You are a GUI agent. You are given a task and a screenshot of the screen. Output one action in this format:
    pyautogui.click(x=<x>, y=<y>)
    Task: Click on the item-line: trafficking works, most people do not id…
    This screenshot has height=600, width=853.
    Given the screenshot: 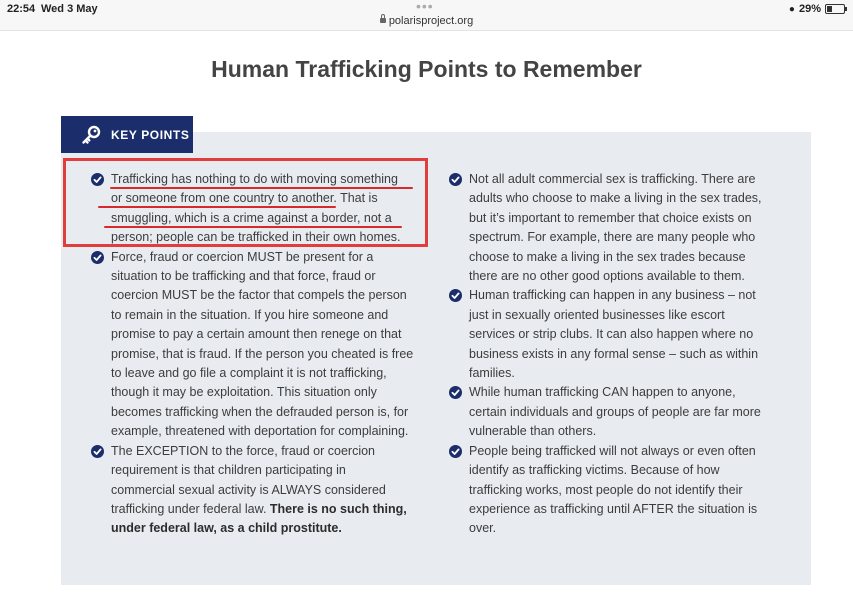 What is the action you would take?
    pyautogui.click(x=606, y=489)
    